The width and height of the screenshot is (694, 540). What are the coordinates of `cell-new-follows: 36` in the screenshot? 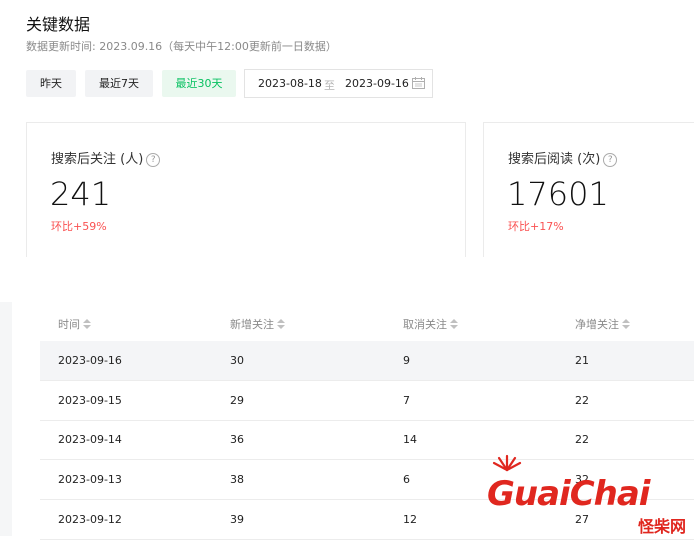 It's located at (237, 439).